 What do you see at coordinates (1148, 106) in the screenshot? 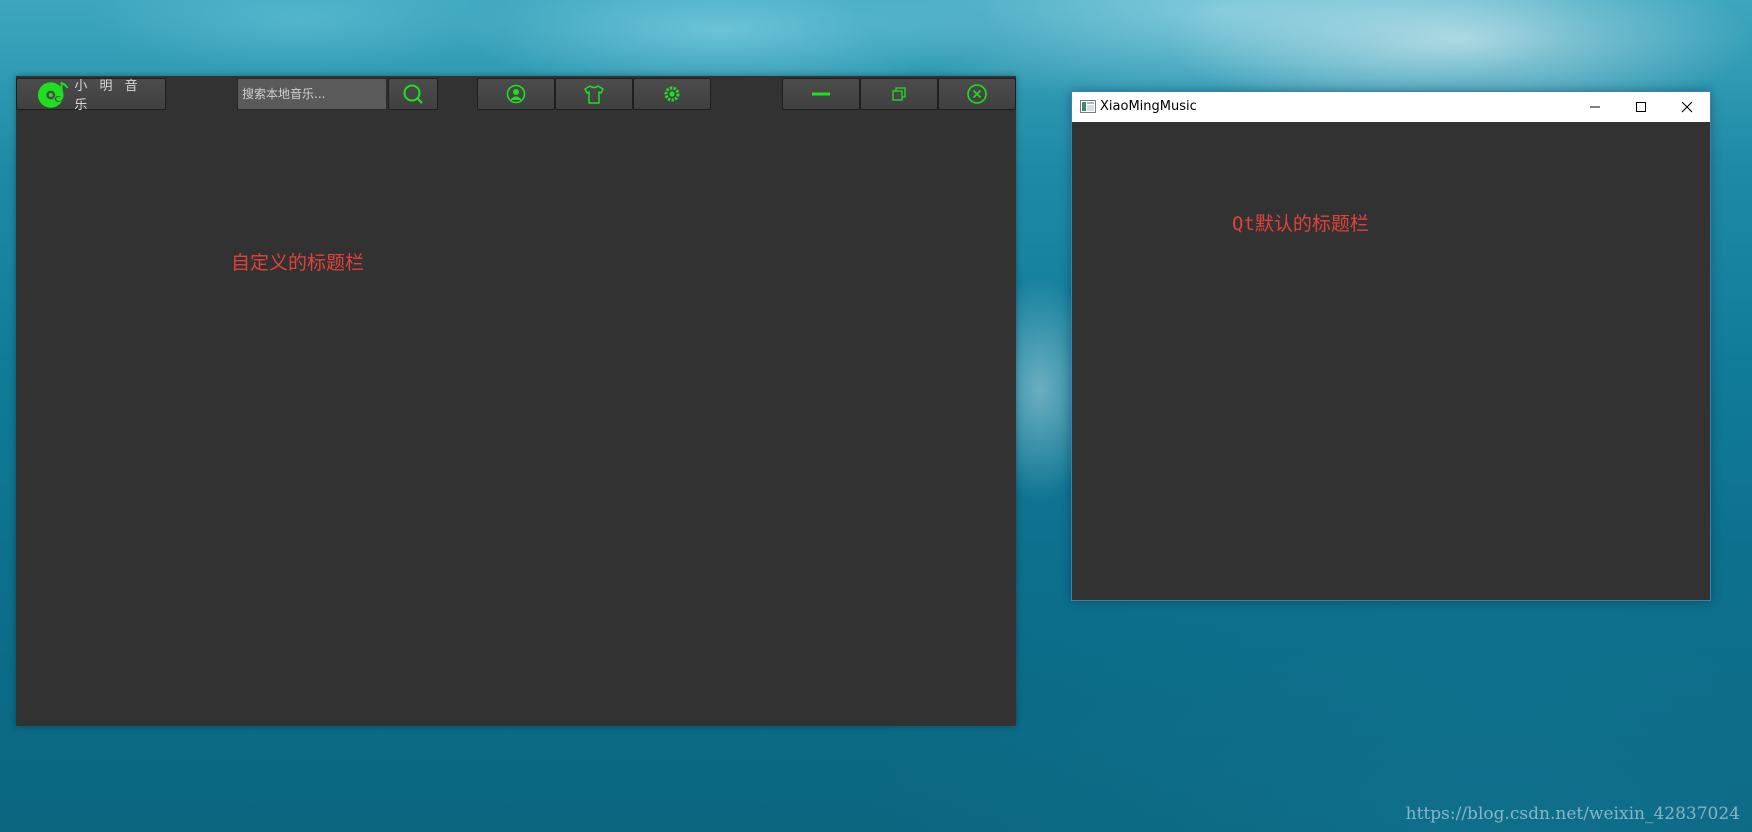
I see `window-title: XiaoMingMusic` at bounding box center [1148, 106].